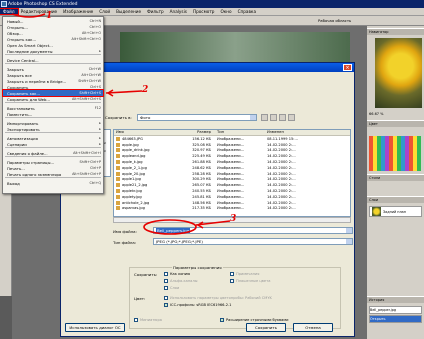  Describe the element at coordinates (170, 227) in the screenshot. I see `filename-highlight-circle` at that location.